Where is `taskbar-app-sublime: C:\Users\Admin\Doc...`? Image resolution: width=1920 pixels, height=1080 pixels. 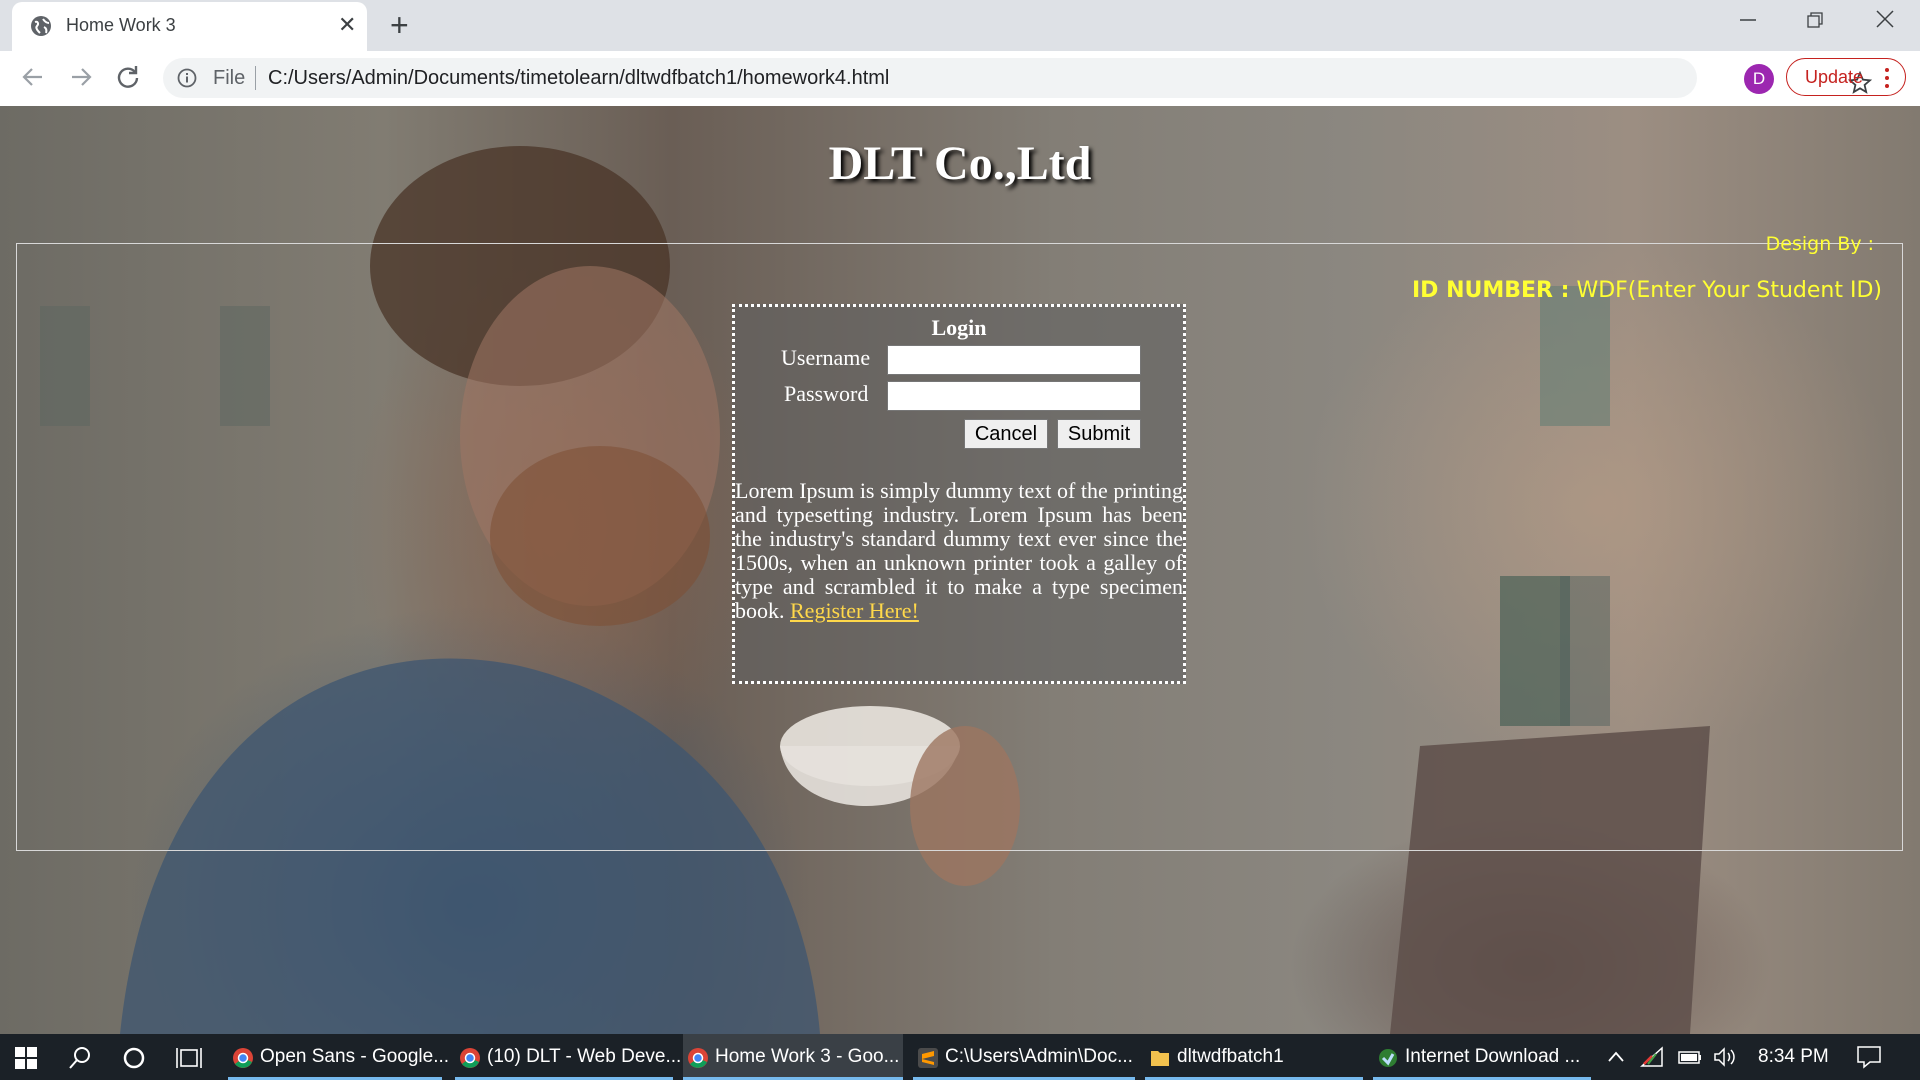
taskbar-app-sublime: C:\Users\Admin\Doc... is located at coordinates (1024, 1057).